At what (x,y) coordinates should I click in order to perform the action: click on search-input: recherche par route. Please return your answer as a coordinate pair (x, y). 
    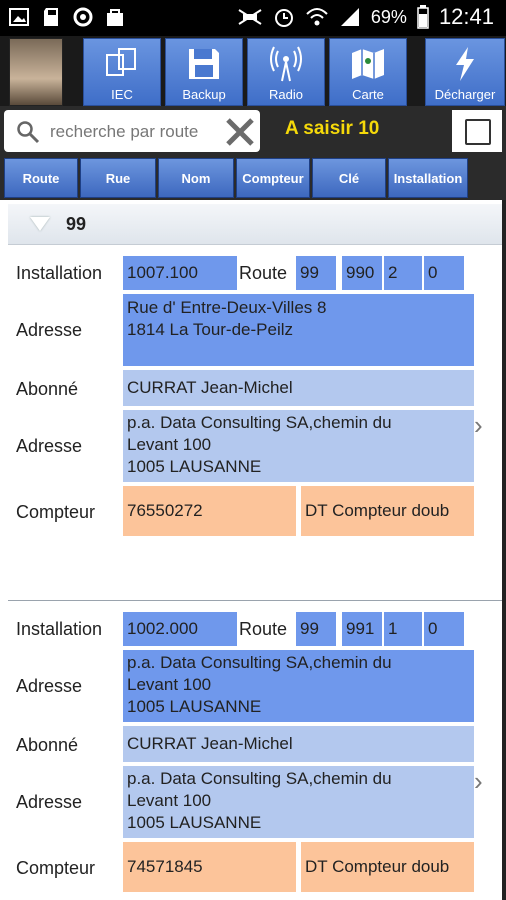
    Looking at the image, I should click on (132, 131).